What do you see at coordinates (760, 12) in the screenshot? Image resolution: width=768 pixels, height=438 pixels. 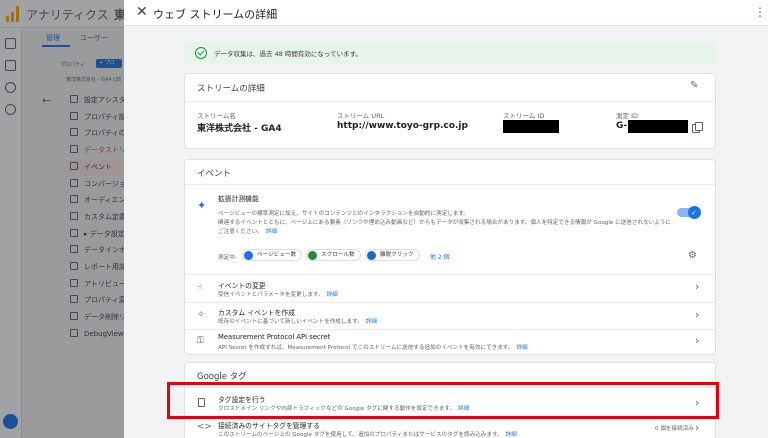 I see `more-vert-icon: ⋮` at bounding box center [760, 12].